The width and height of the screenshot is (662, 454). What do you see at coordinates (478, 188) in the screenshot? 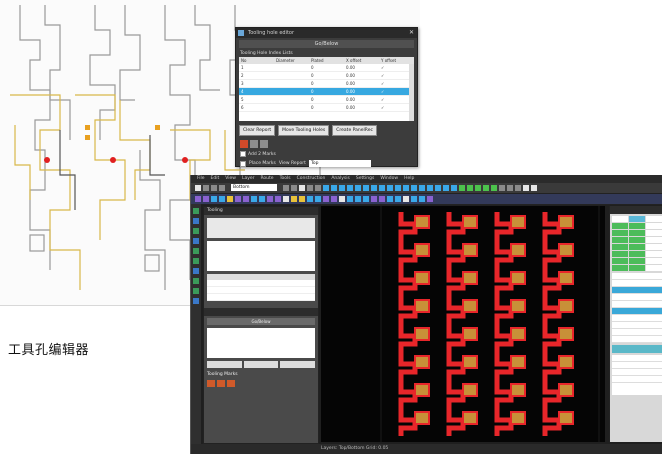
I see `panel-icon` at bounding box center [478, 188].